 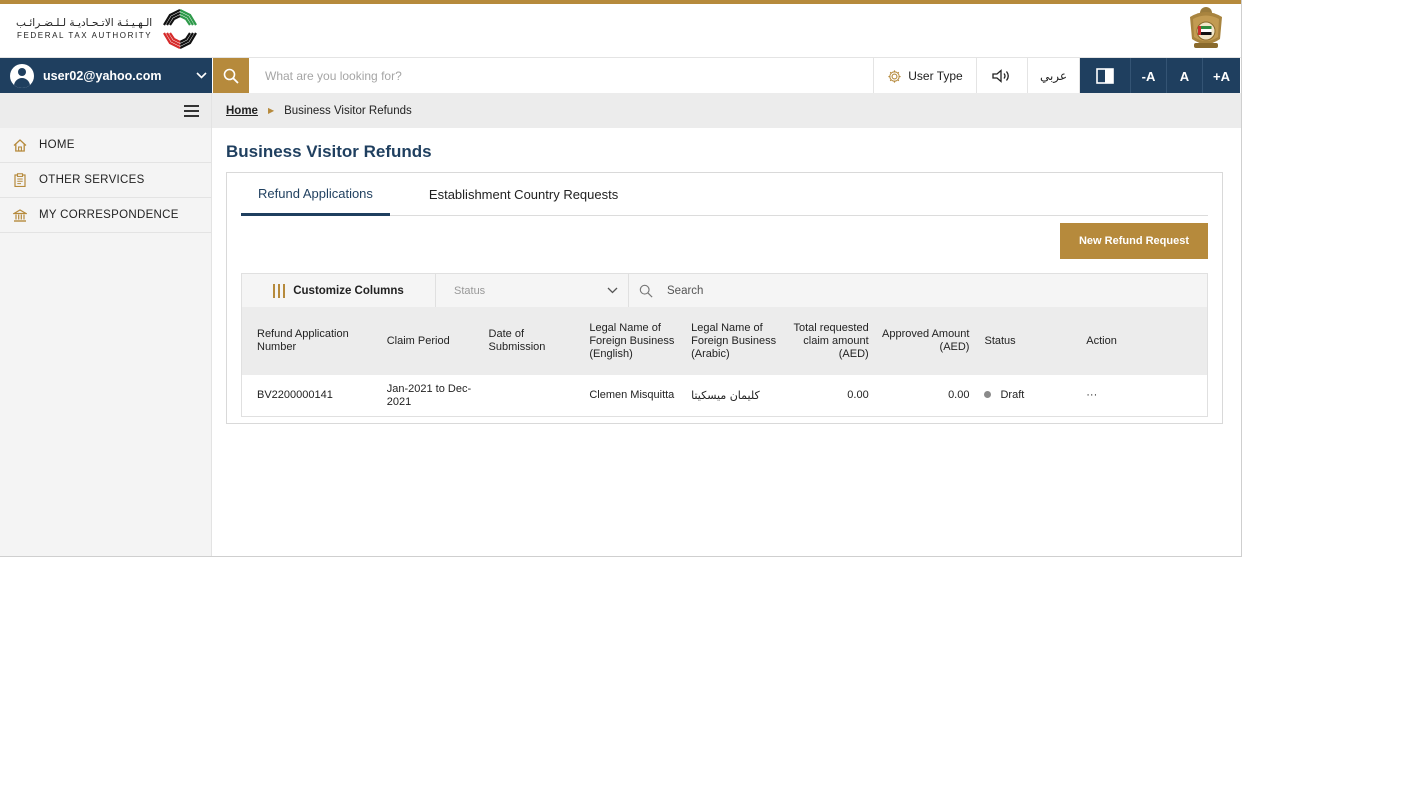 I want to click on global-search-input, so click(x=561, y=76).